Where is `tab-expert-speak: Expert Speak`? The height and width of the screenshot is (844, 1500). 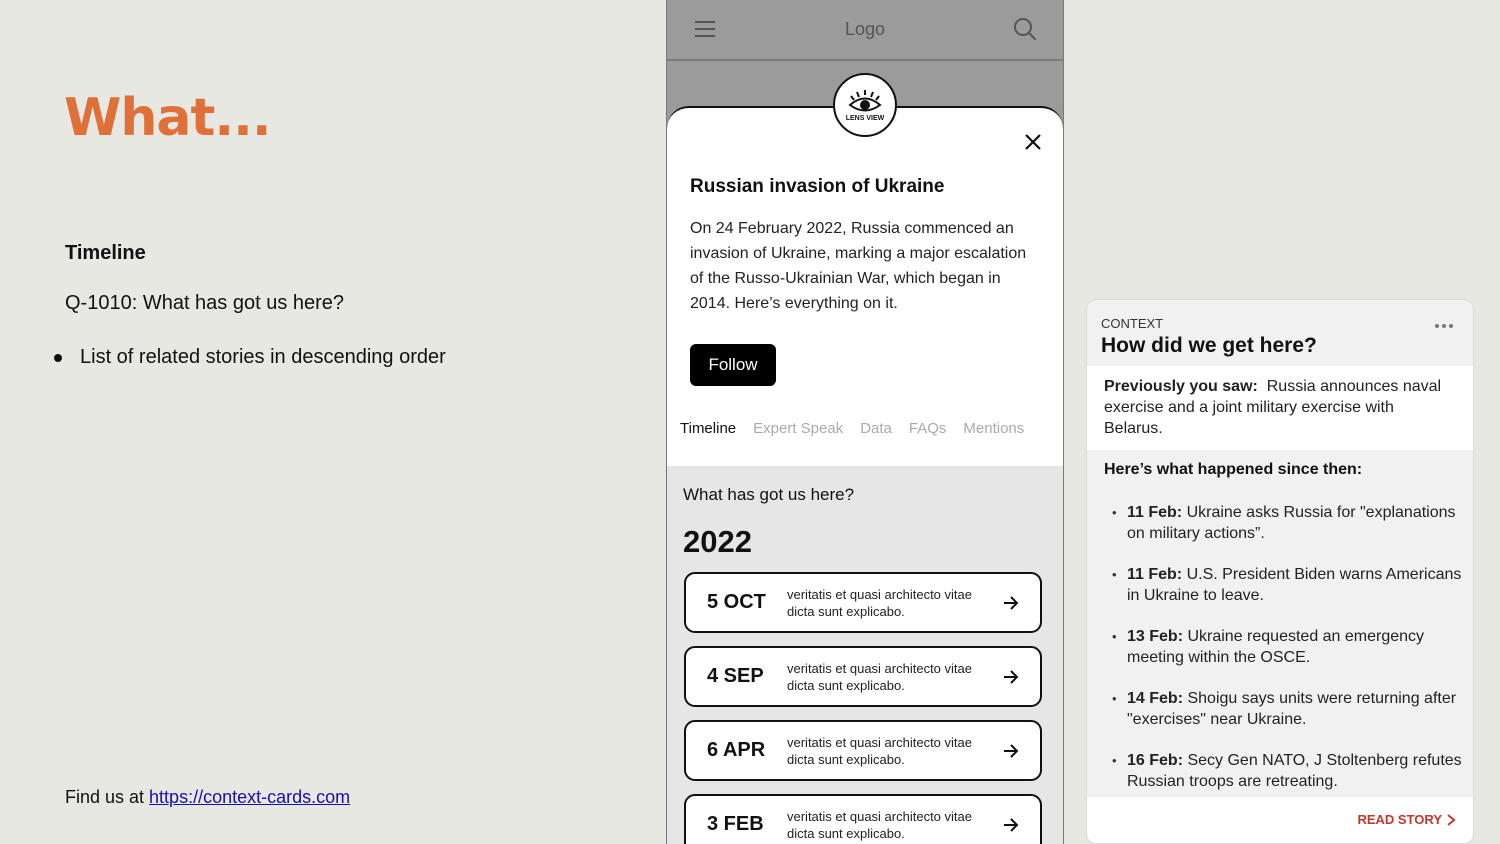 tab-expert-speak: Expert Speak is located at coordinates (798, 428).